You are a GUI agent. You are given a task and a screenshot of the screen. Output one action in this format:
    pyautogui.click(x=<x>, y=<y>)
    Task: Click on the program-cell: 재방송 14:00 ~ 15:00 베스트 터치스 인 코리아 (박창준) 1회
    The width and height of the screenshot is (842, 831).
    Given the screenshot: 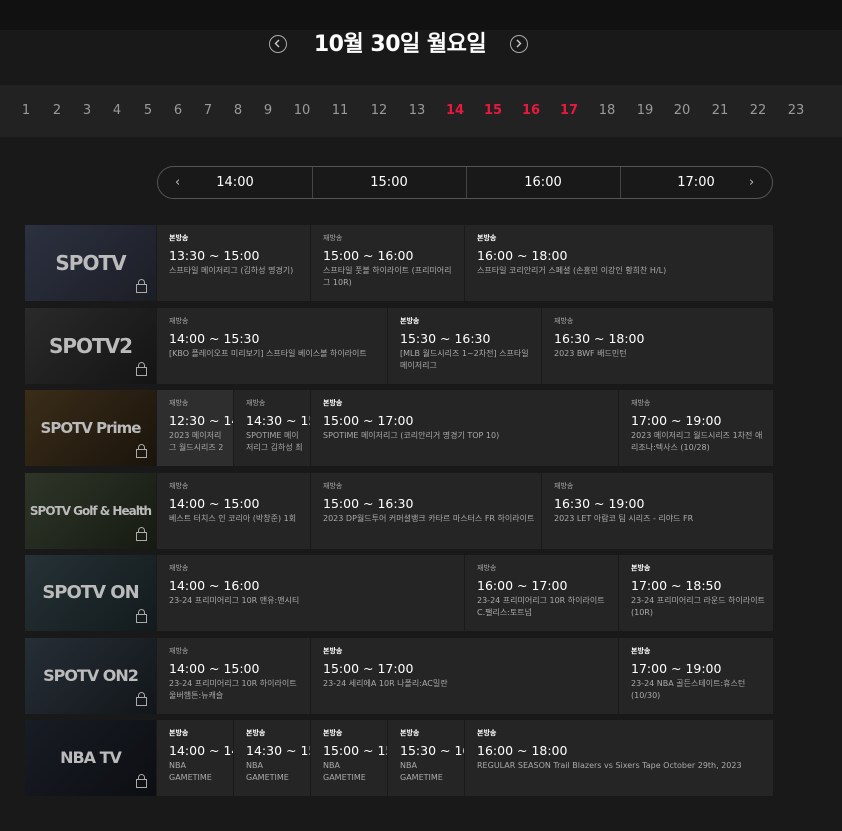 What is the action you would take?
    pyautogui.click(x=233, y=511)
    